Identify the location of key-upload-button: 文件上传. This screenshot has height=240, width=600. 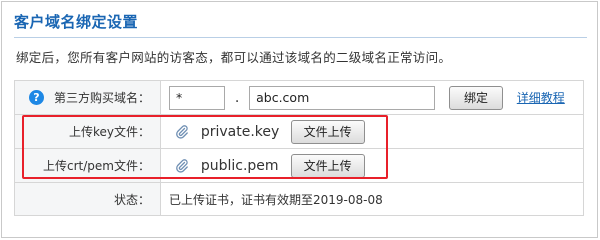
(327, 131).